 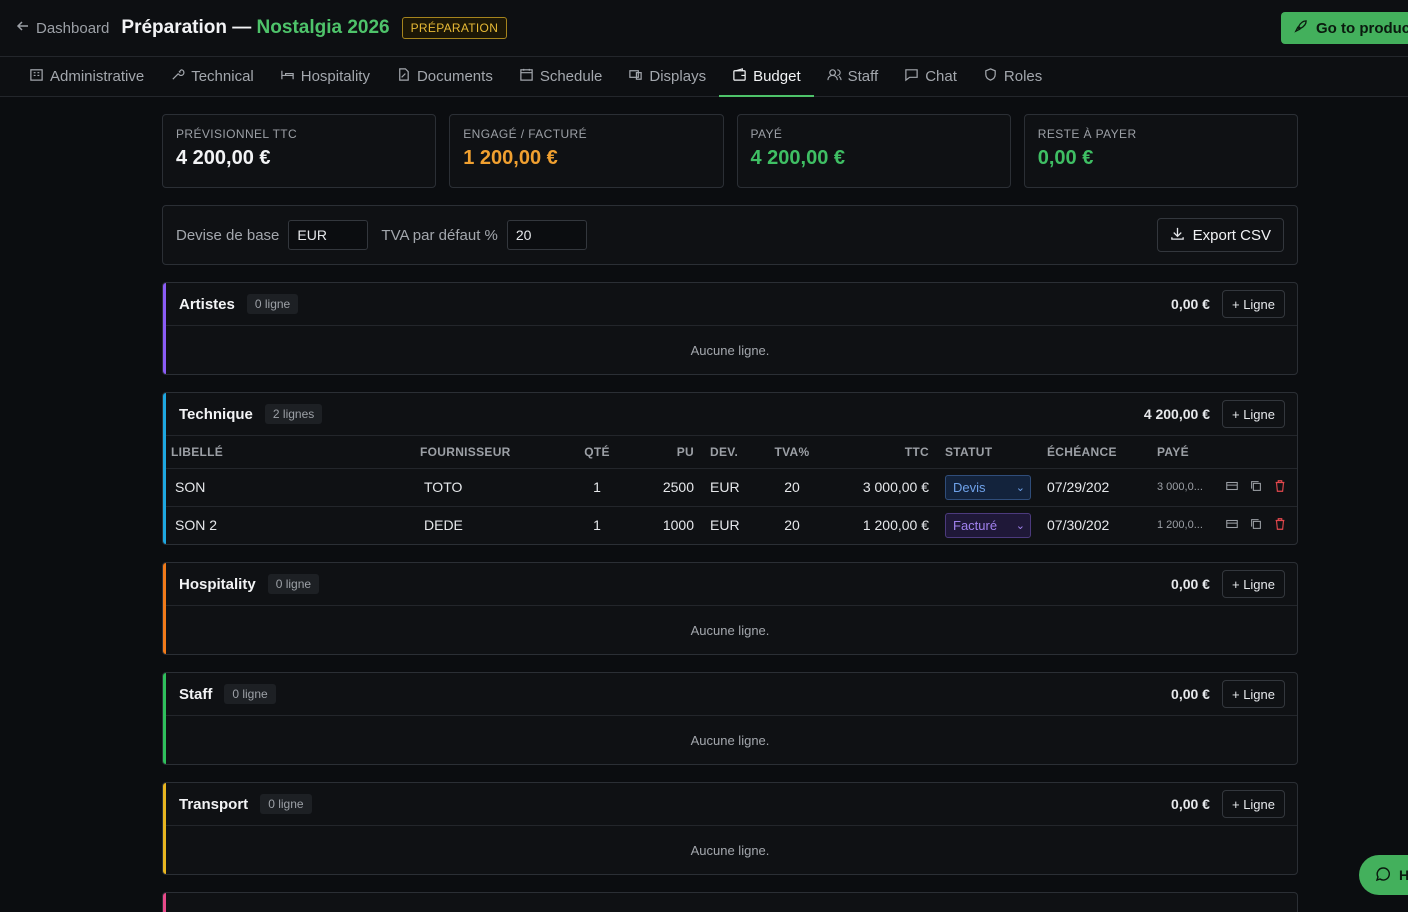 I want to click on line-status-cell: Devis ⌄, so click(x=988, y=487).